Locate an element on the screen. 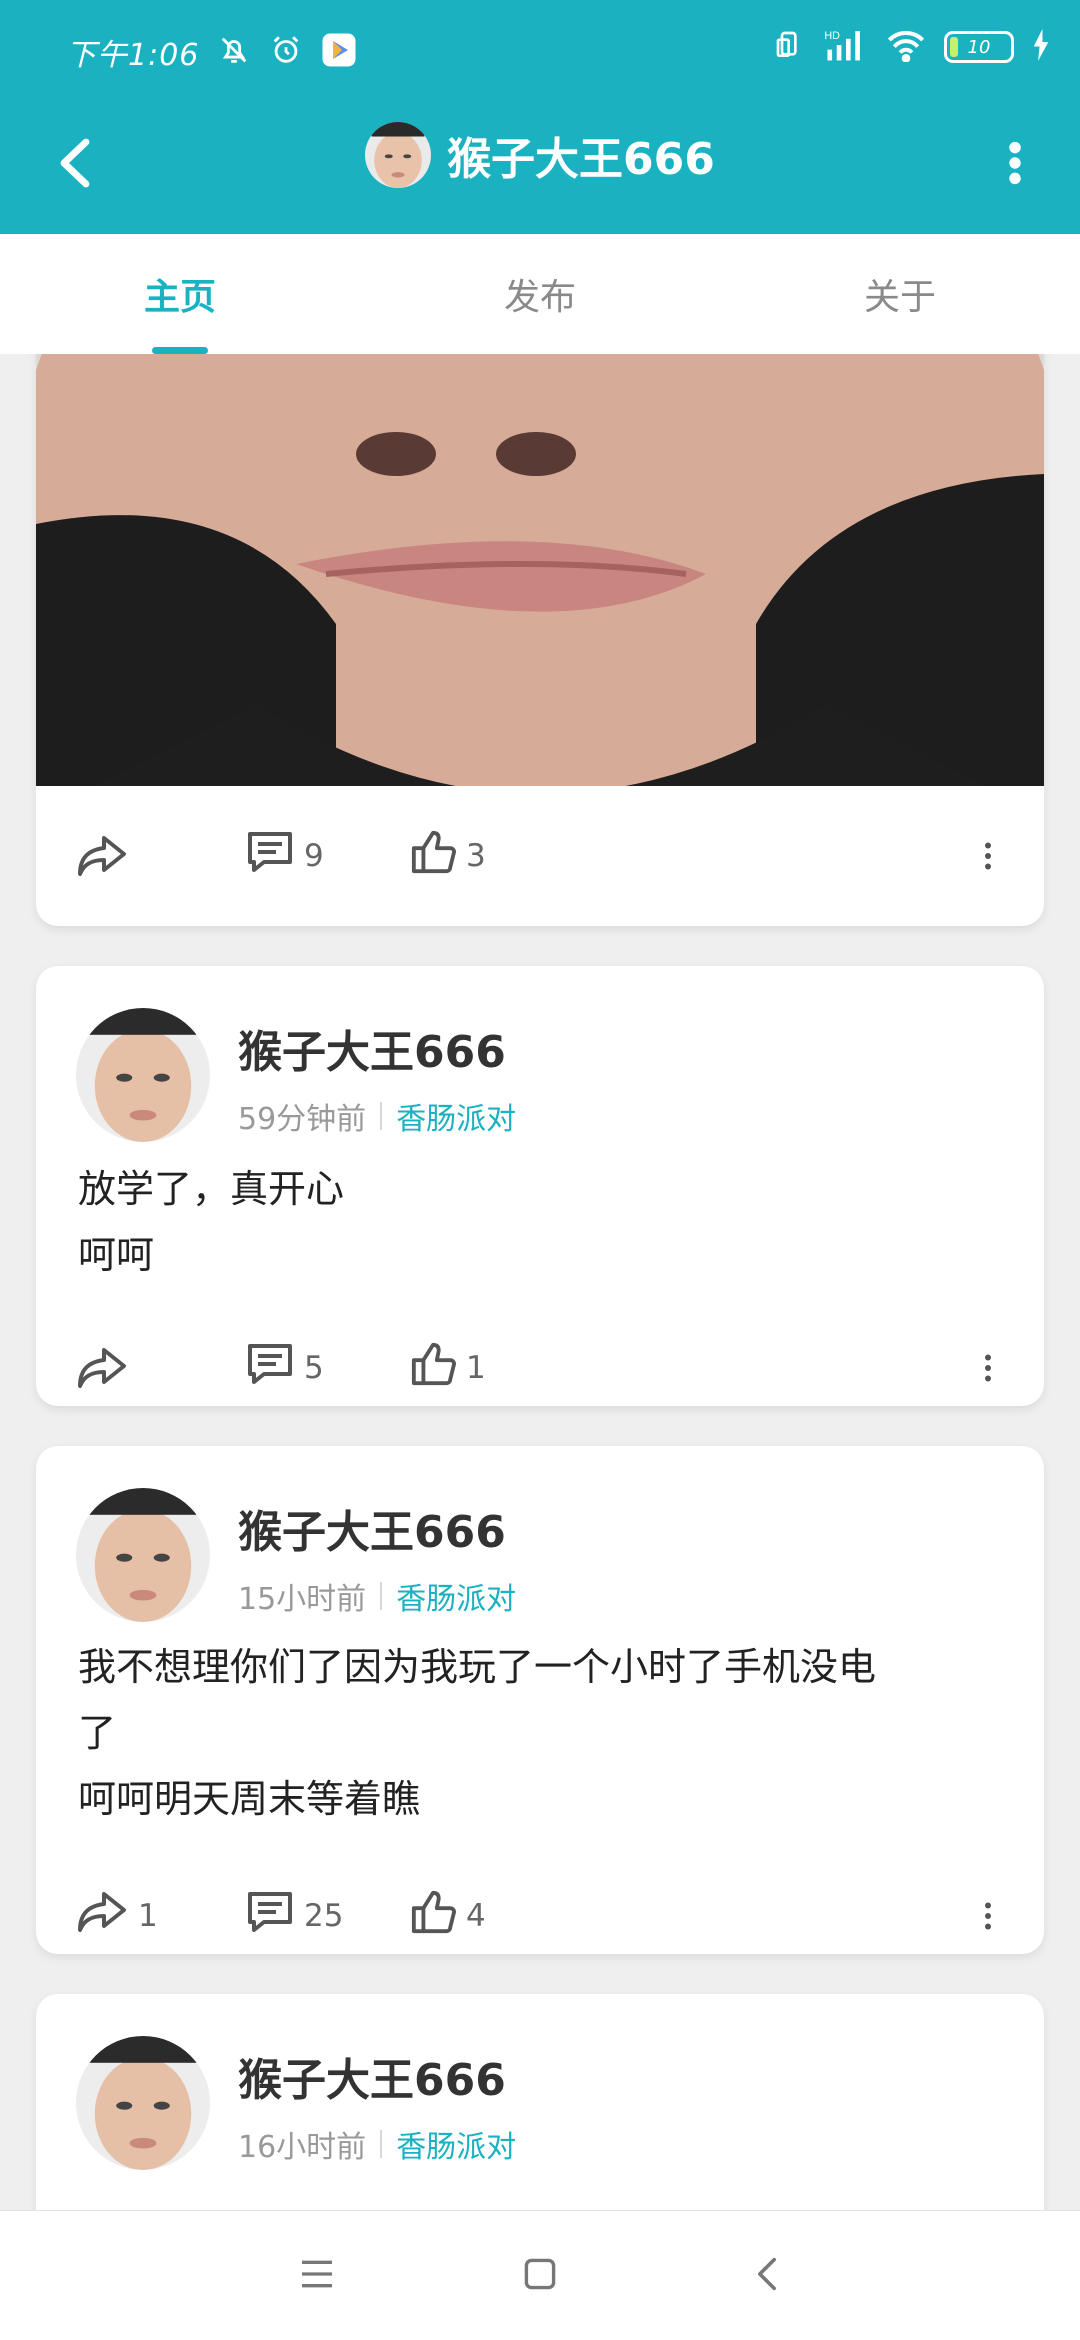 The height and width of the screenshot is (2340, 1080). status-bar: 下午1:06 HD 10 is located at coordinates (540, 50).